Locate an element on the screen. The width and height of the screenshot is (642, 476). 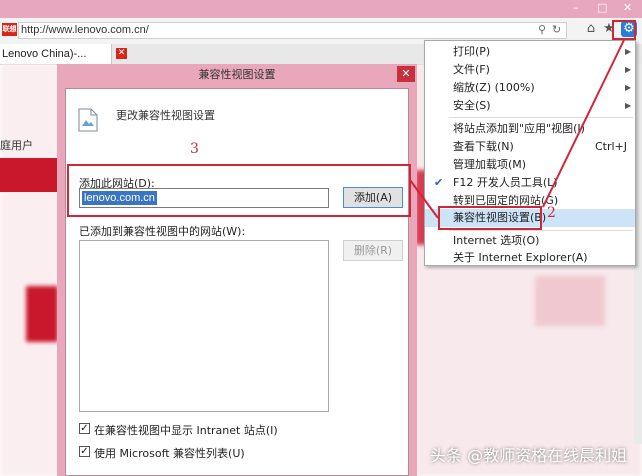
watermark-text: 头条 @教师资格在线晨利姐 is located at coordinates (529, 455).